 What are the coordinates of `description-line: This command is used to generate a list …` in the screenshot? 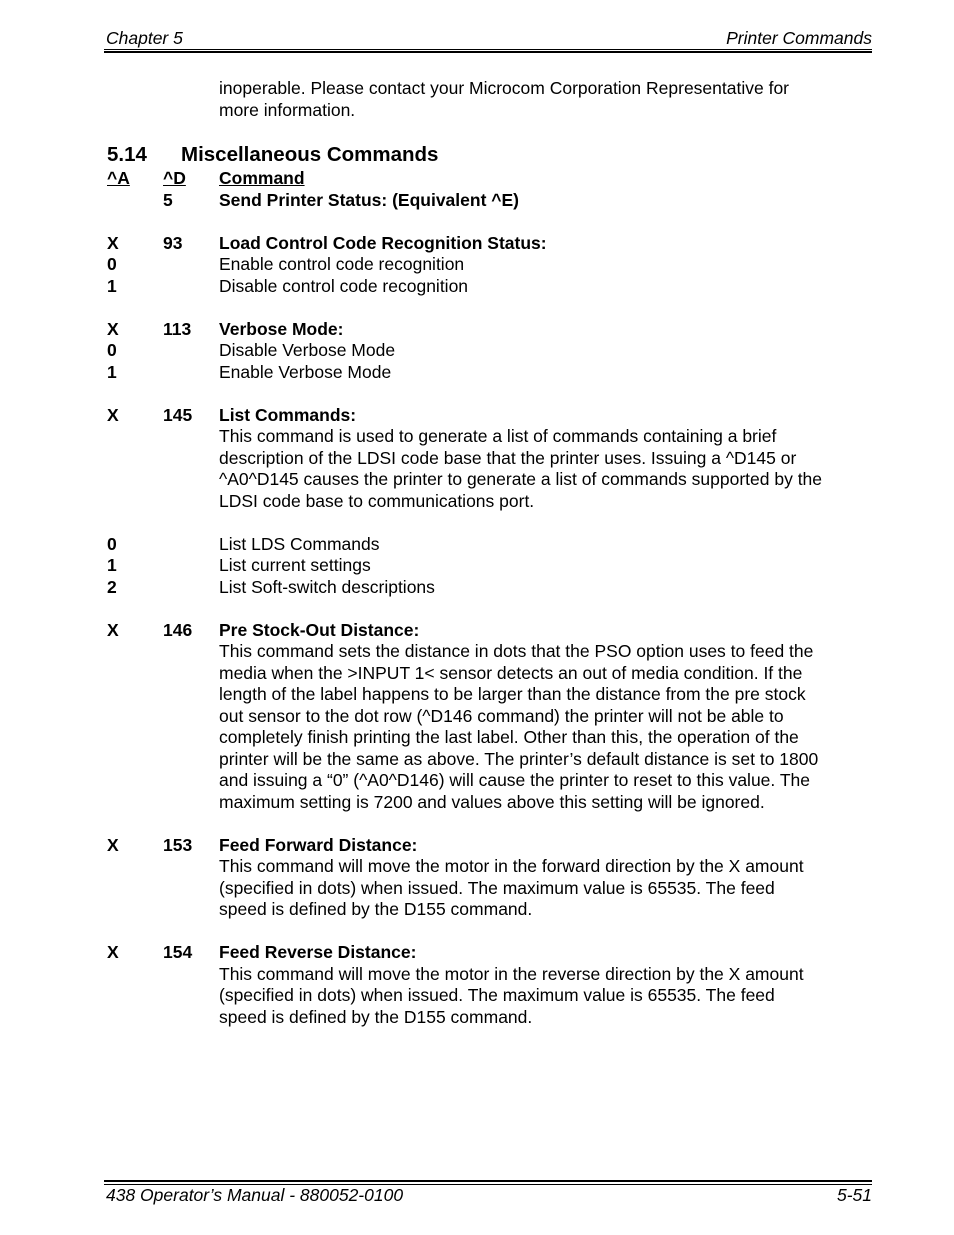 It's located at (498, 436).